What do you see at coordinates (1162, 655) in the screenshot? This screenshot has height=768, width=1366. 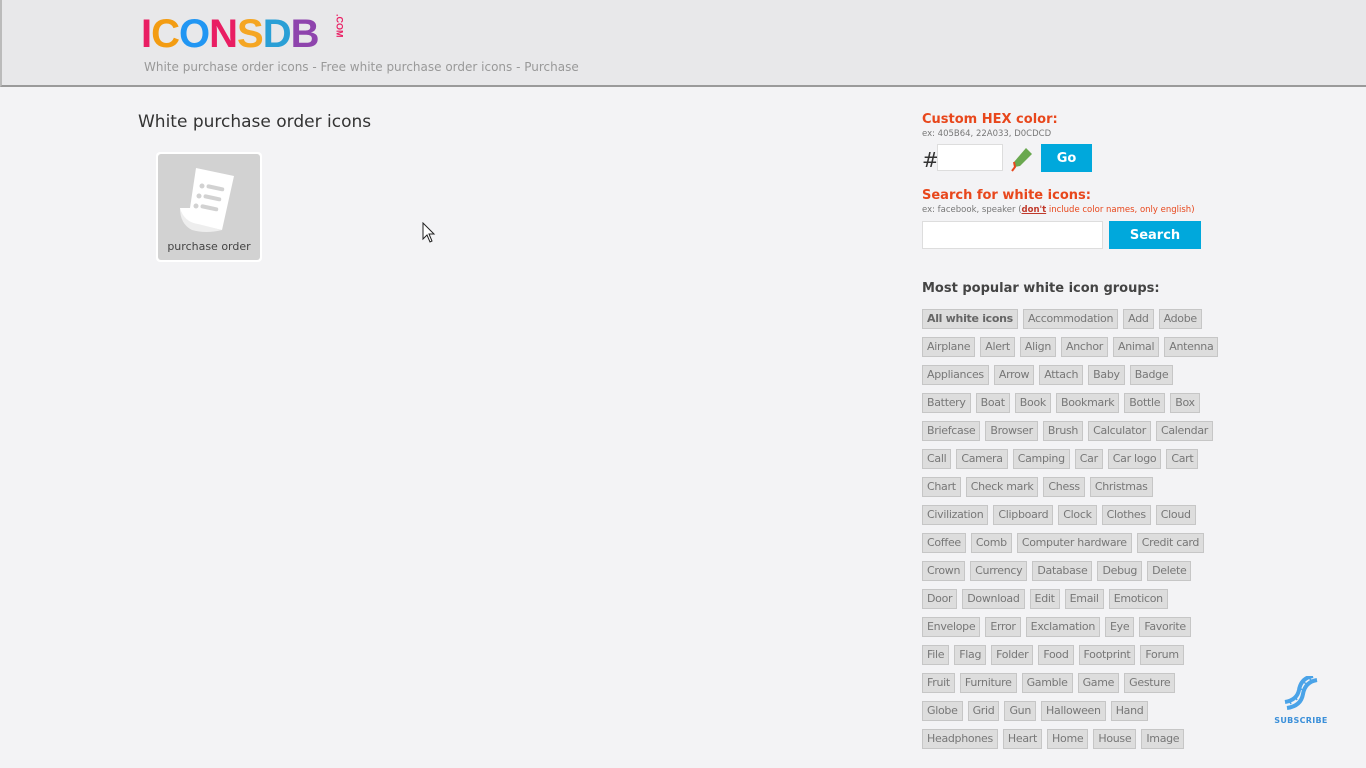 I see `icon-group-tag: Forum` at bounding box center [1162, 655].